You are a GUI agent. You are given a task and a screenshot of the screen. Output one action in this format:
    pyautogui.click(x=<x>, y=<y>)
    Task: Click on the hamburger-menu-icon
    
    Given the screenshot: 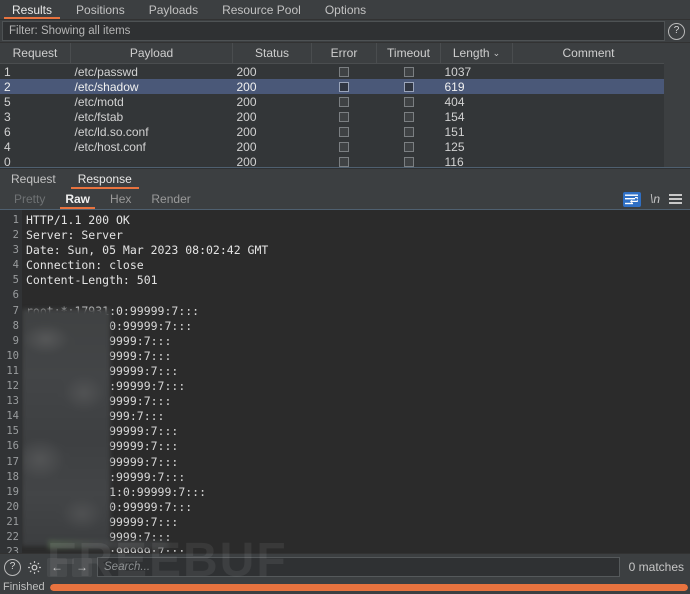 What is the action you would take?
    pyautogui.click(x=675, y=199)
    